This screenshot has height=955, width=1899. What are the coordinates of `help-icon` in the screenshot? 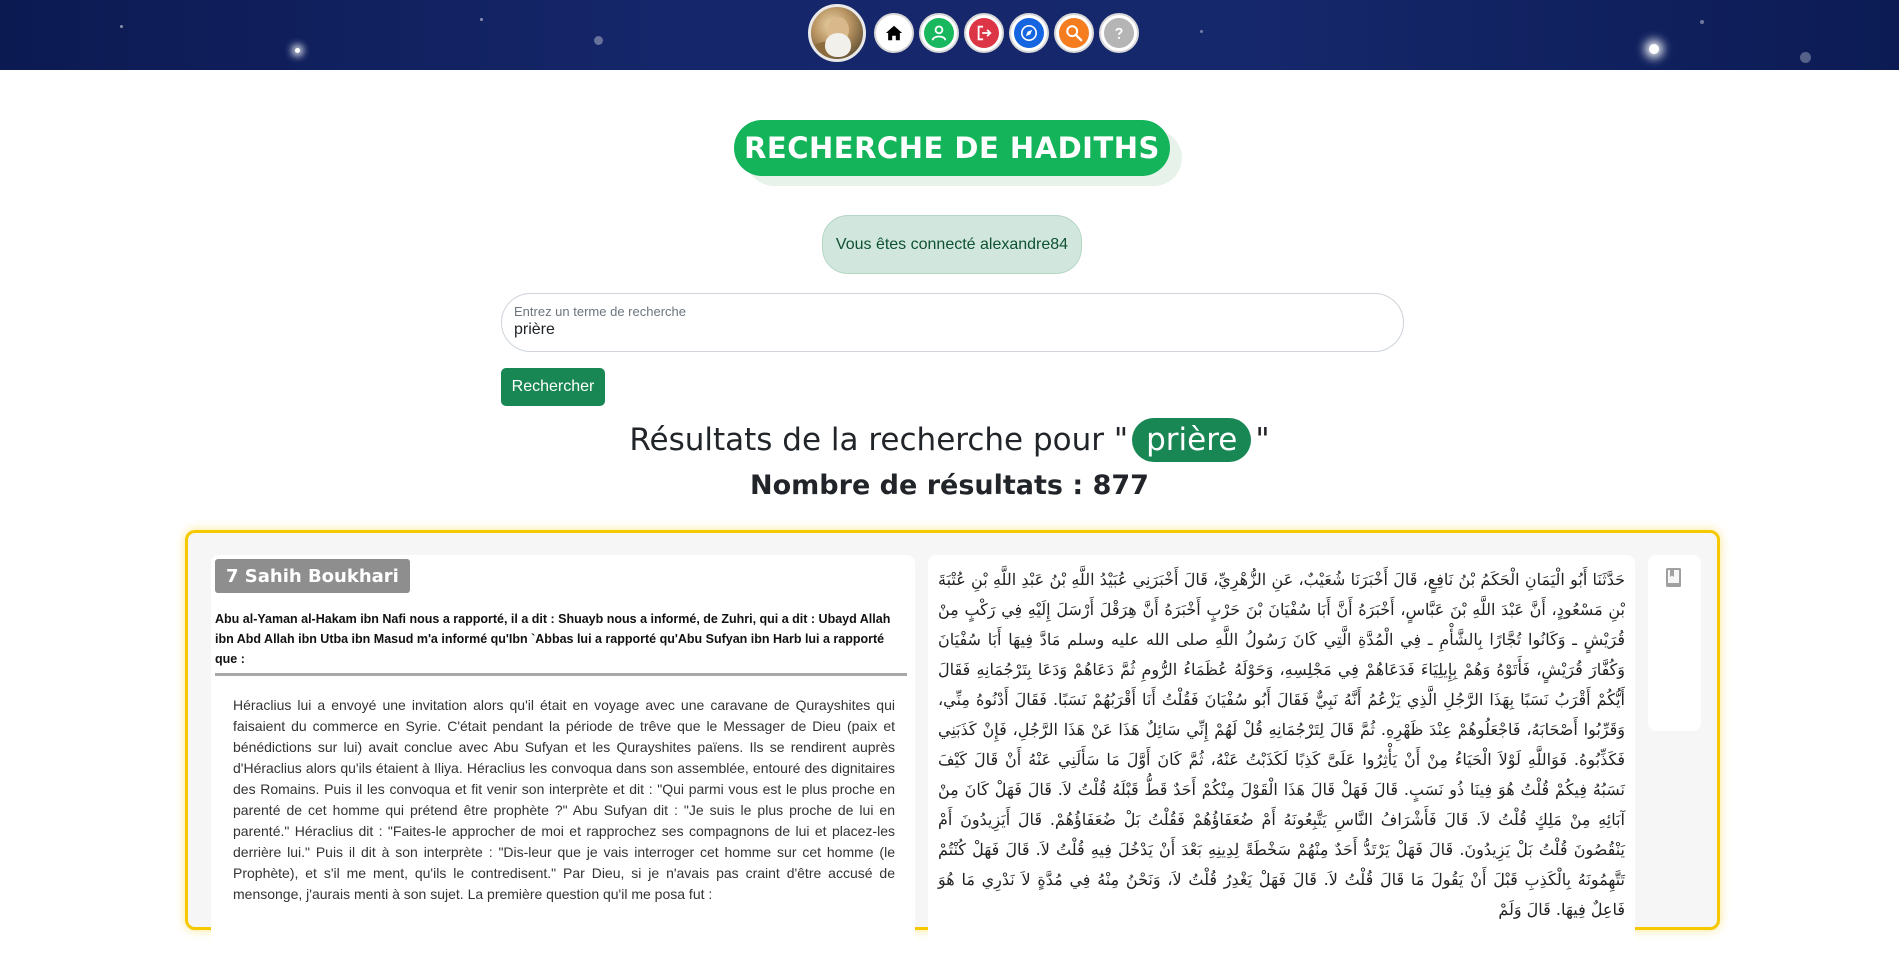 It's located at (1118, 33).